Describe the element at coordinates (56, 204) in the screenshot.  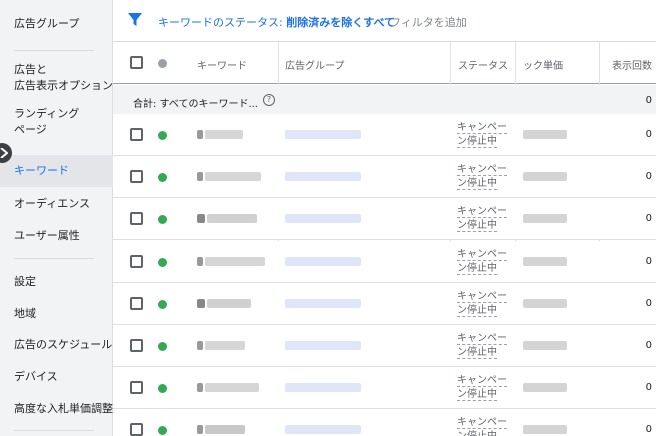
I see `nav-item-audiences: オーディエンス` at that location.